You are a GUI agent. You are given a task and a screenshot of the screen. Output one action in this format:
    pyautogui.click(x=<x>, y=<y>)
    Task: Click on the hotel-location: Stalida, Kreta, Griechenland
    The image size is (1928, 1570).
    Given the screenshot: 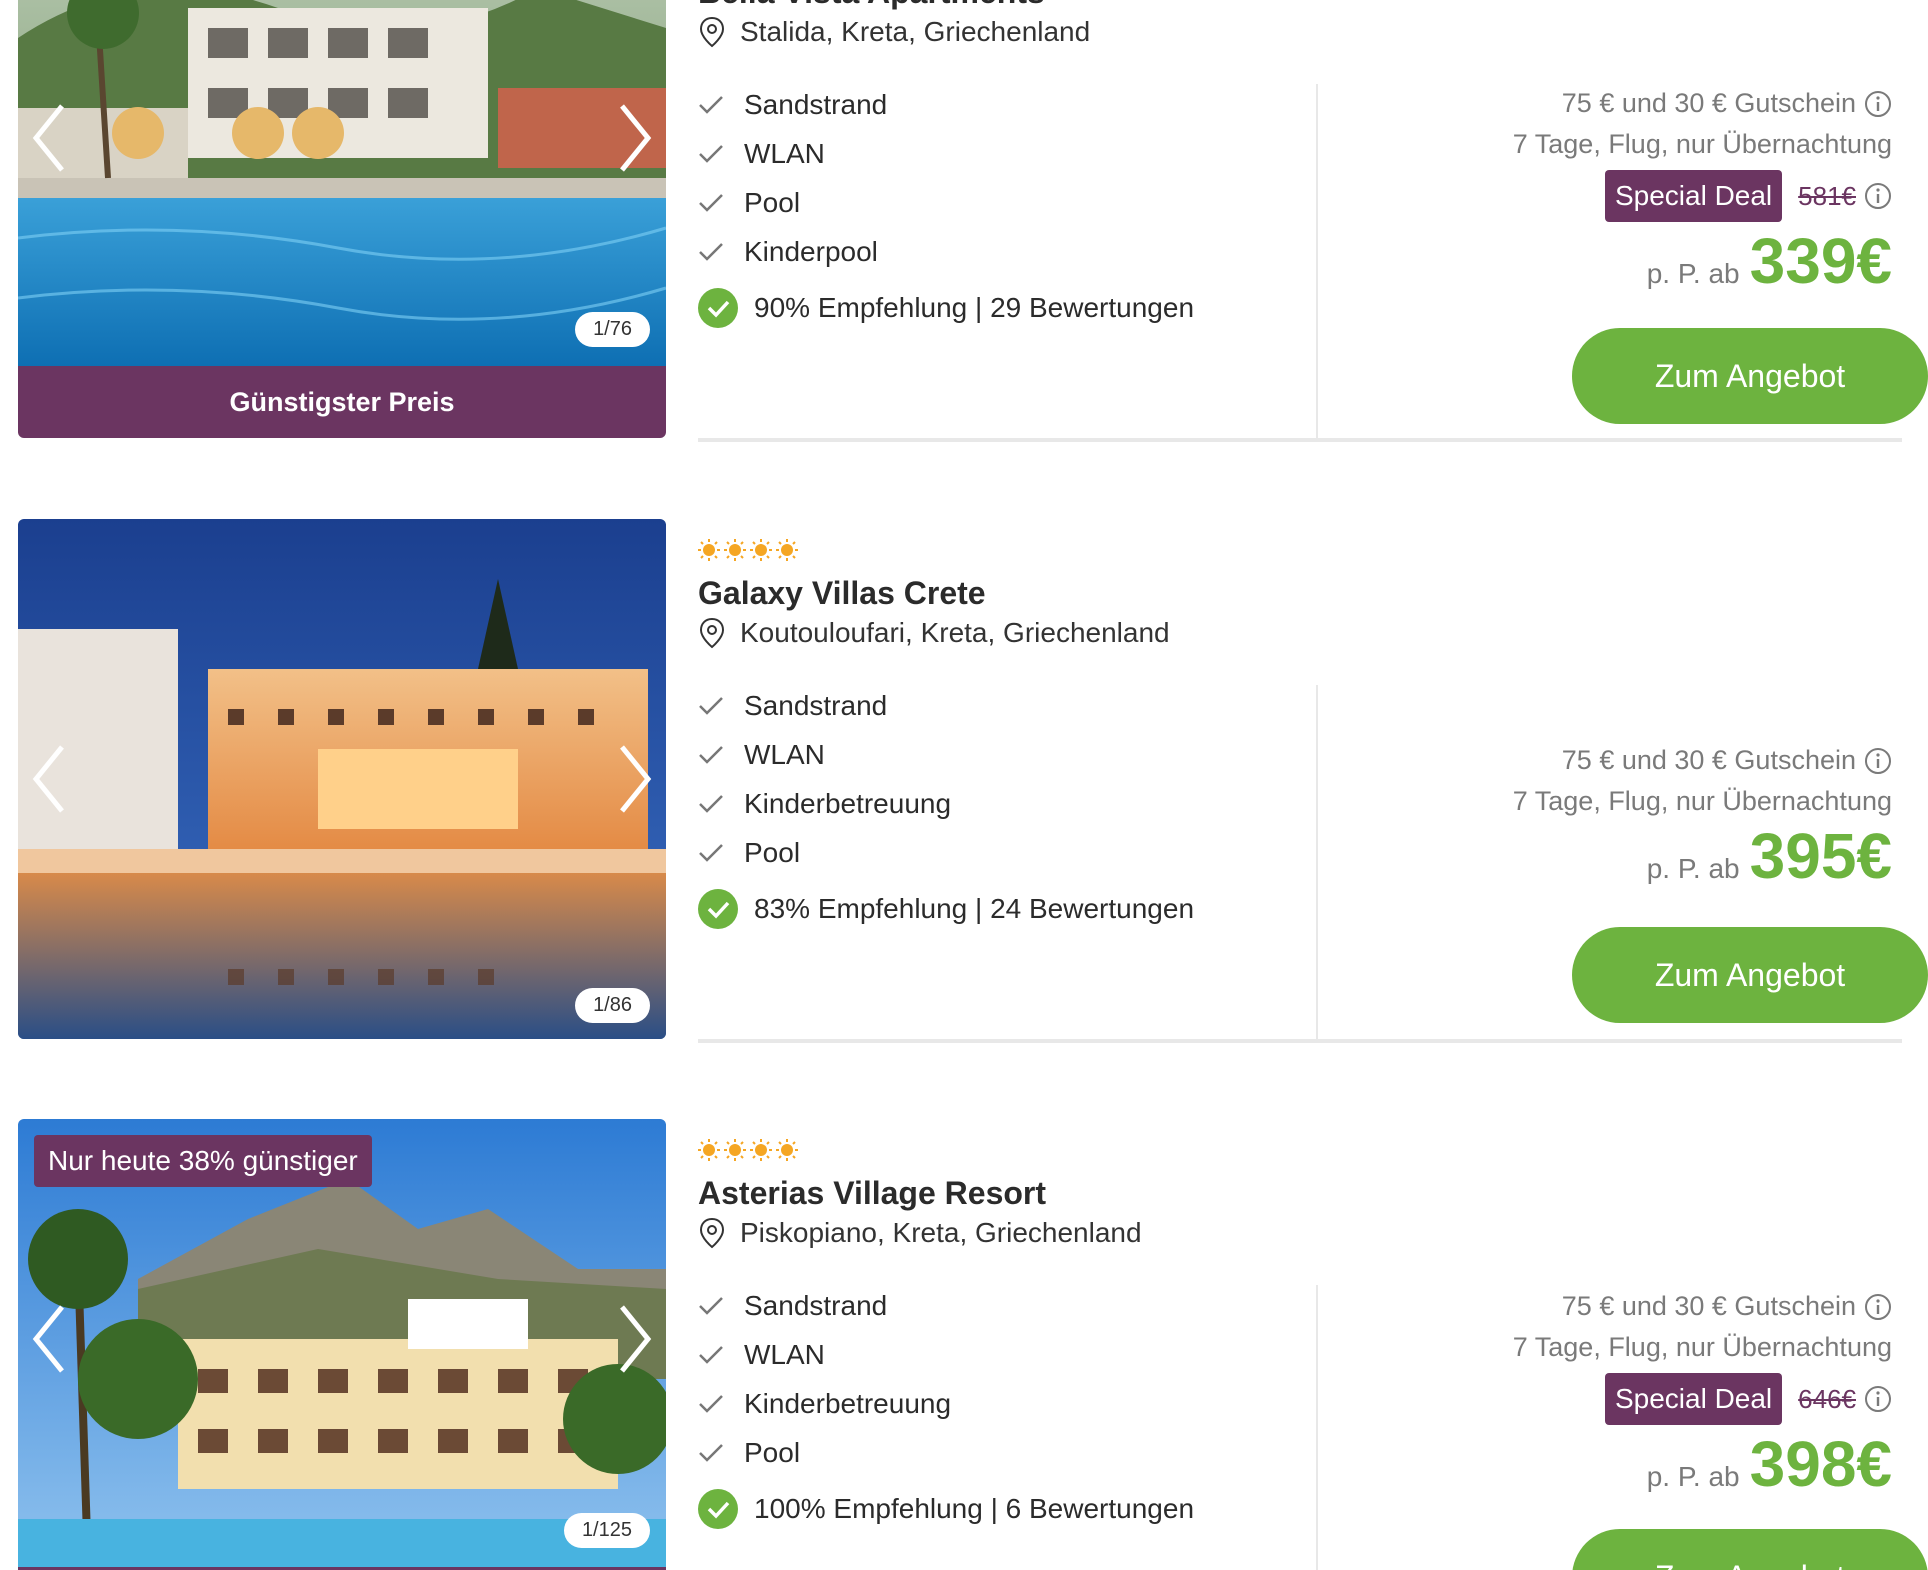 What is the action you would take?
    pyautogui.click(x=894, y=32)
    